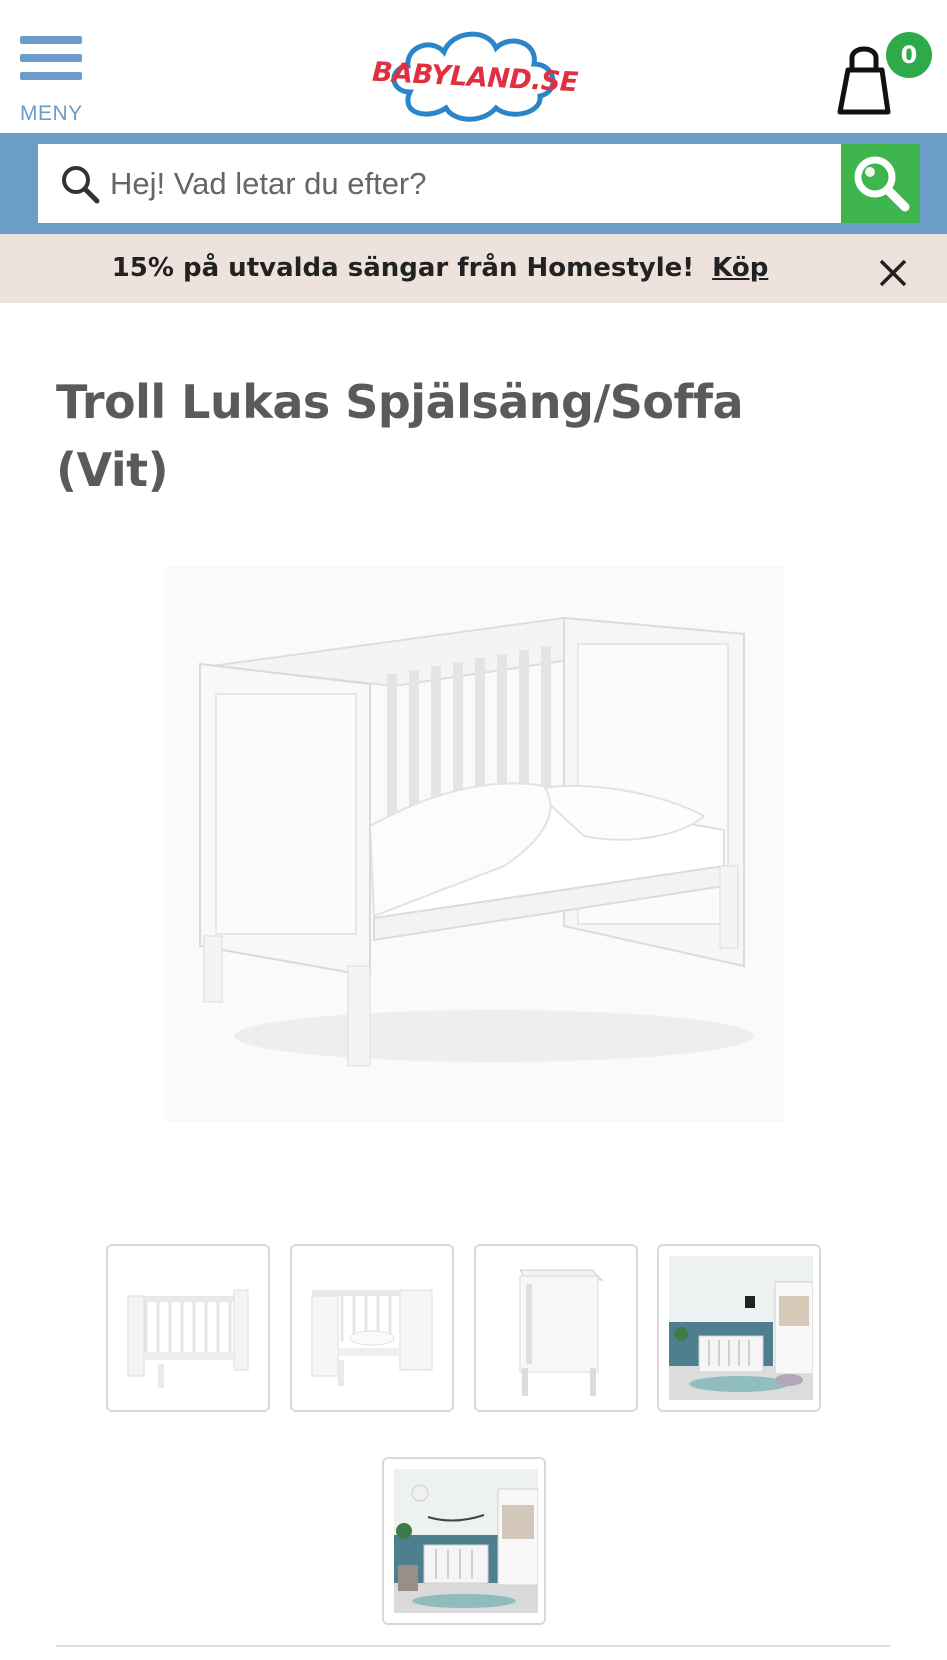 Image resolution: width=947 pixels, height=1660 pixels. Describe the element at coordinates (473, 1646) in the screenshot. I see `section-divider` at that location.